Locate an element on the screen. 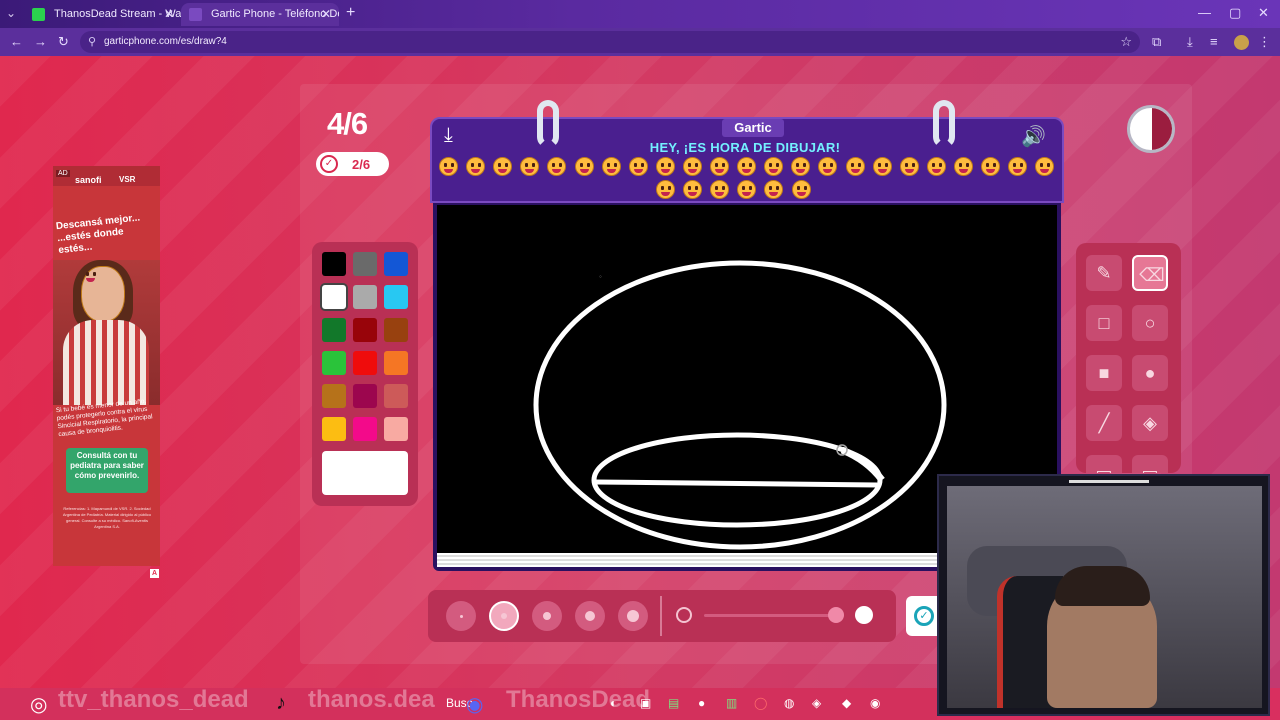 The width and height of the screenshot is (1280, 720). ellipse-outline-icon: ○ is located at coordinates (1150, 323).